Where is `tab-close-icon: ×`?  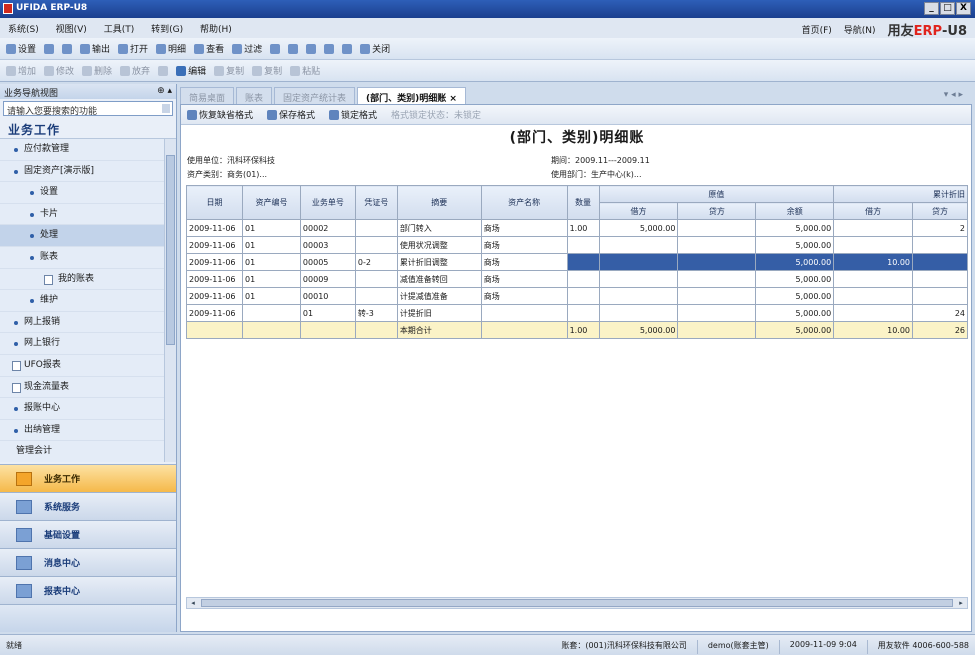
tab-close-icon: × is located at coordinates (453, 99).